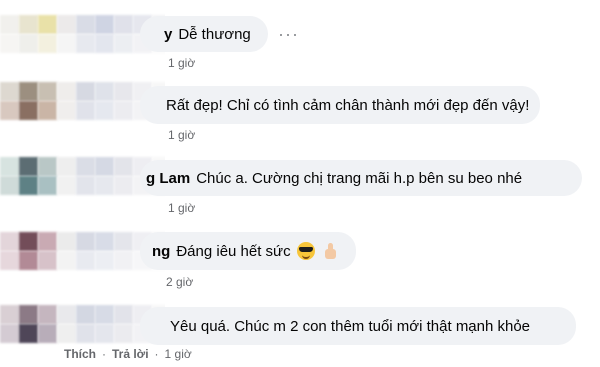 The width and height of the screenshot is (600, 367). I want to click on like-button: Thích, so click(80, 354).